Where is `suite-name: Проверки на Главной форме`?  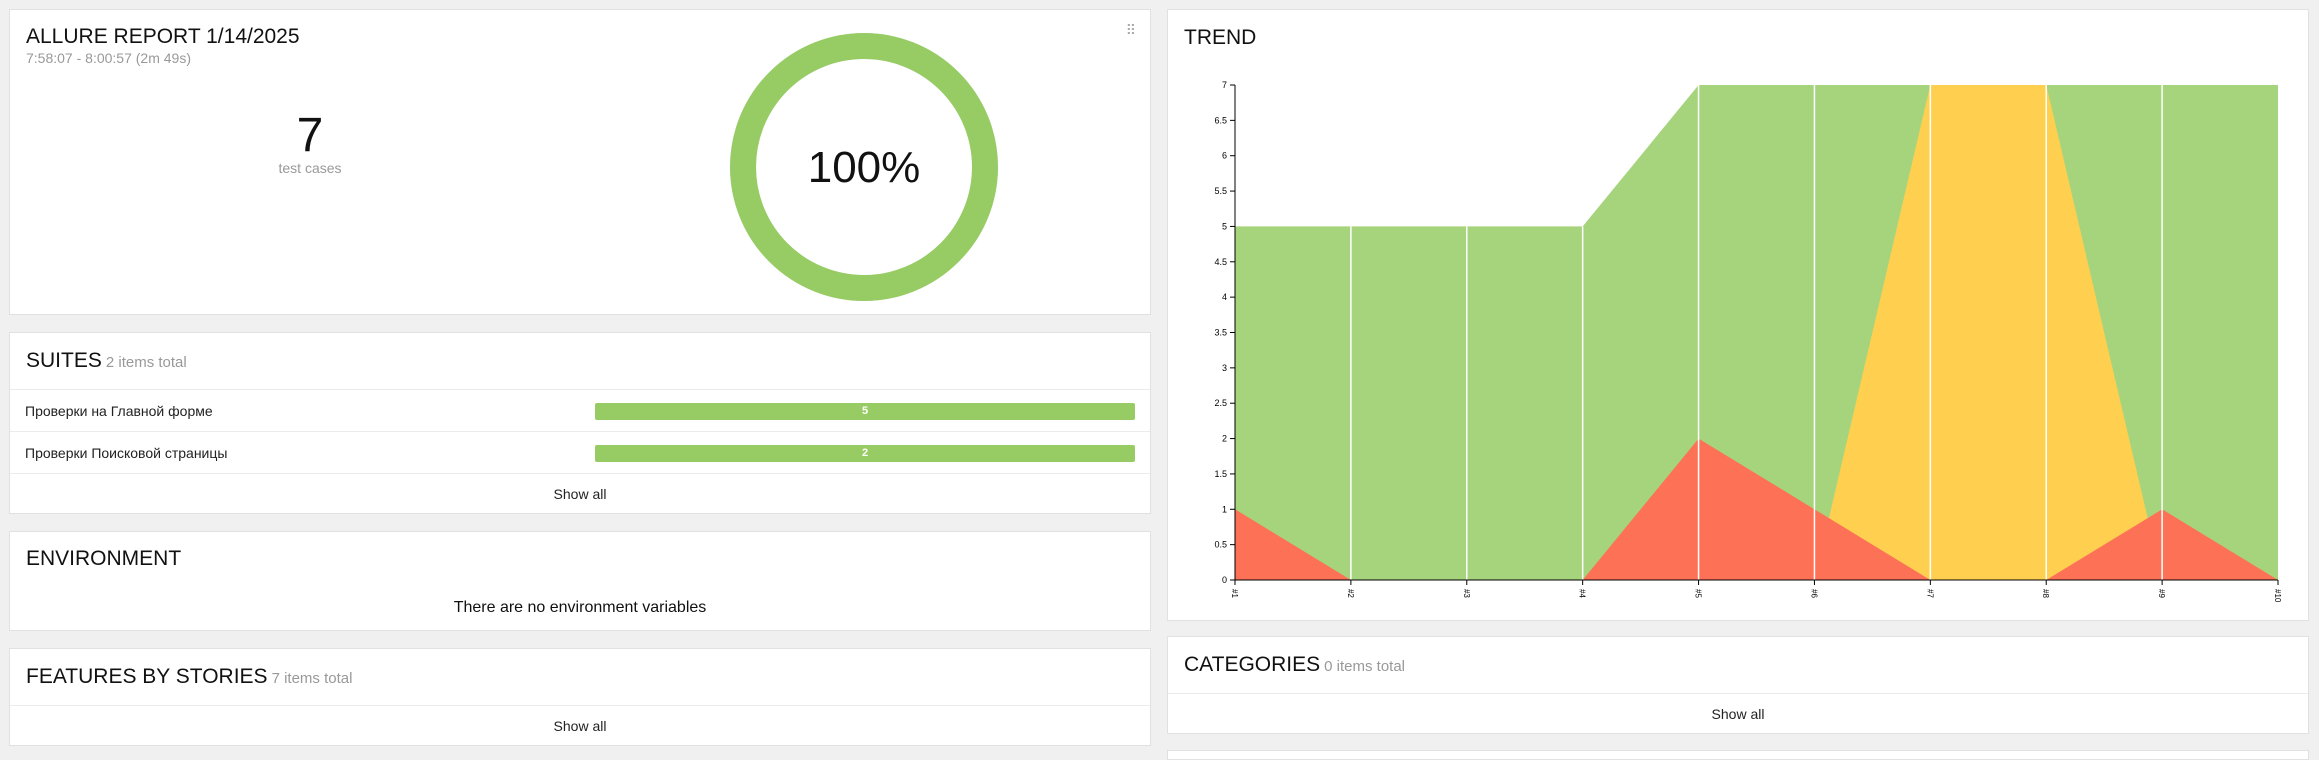 suite-name: Проверки на Главной форме is located at coordinates (119, 411).